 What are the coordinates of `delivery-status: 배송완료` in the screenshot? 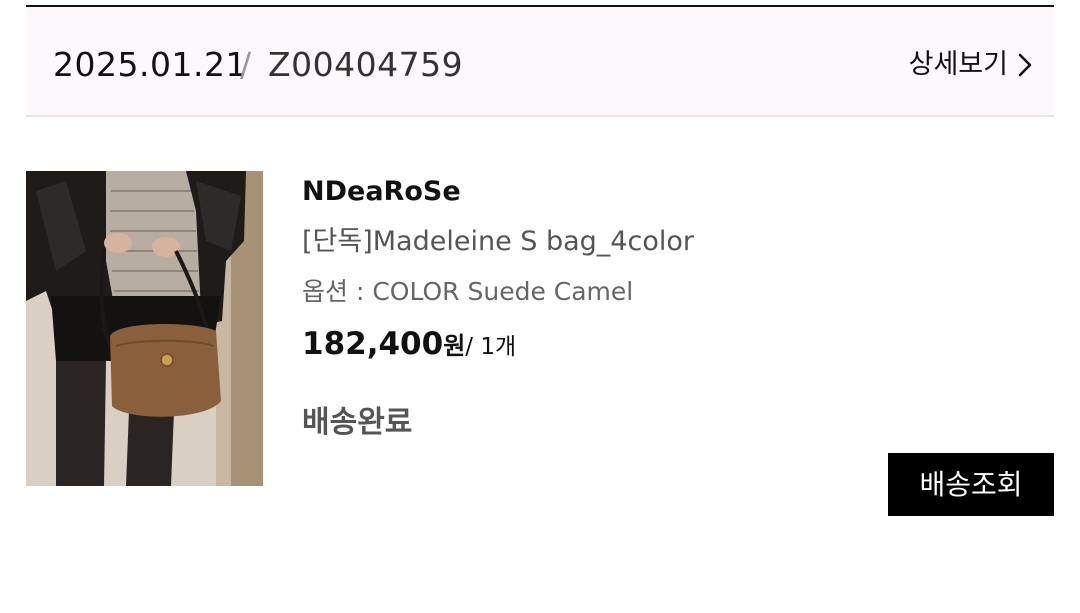 It's located at (357, 422).